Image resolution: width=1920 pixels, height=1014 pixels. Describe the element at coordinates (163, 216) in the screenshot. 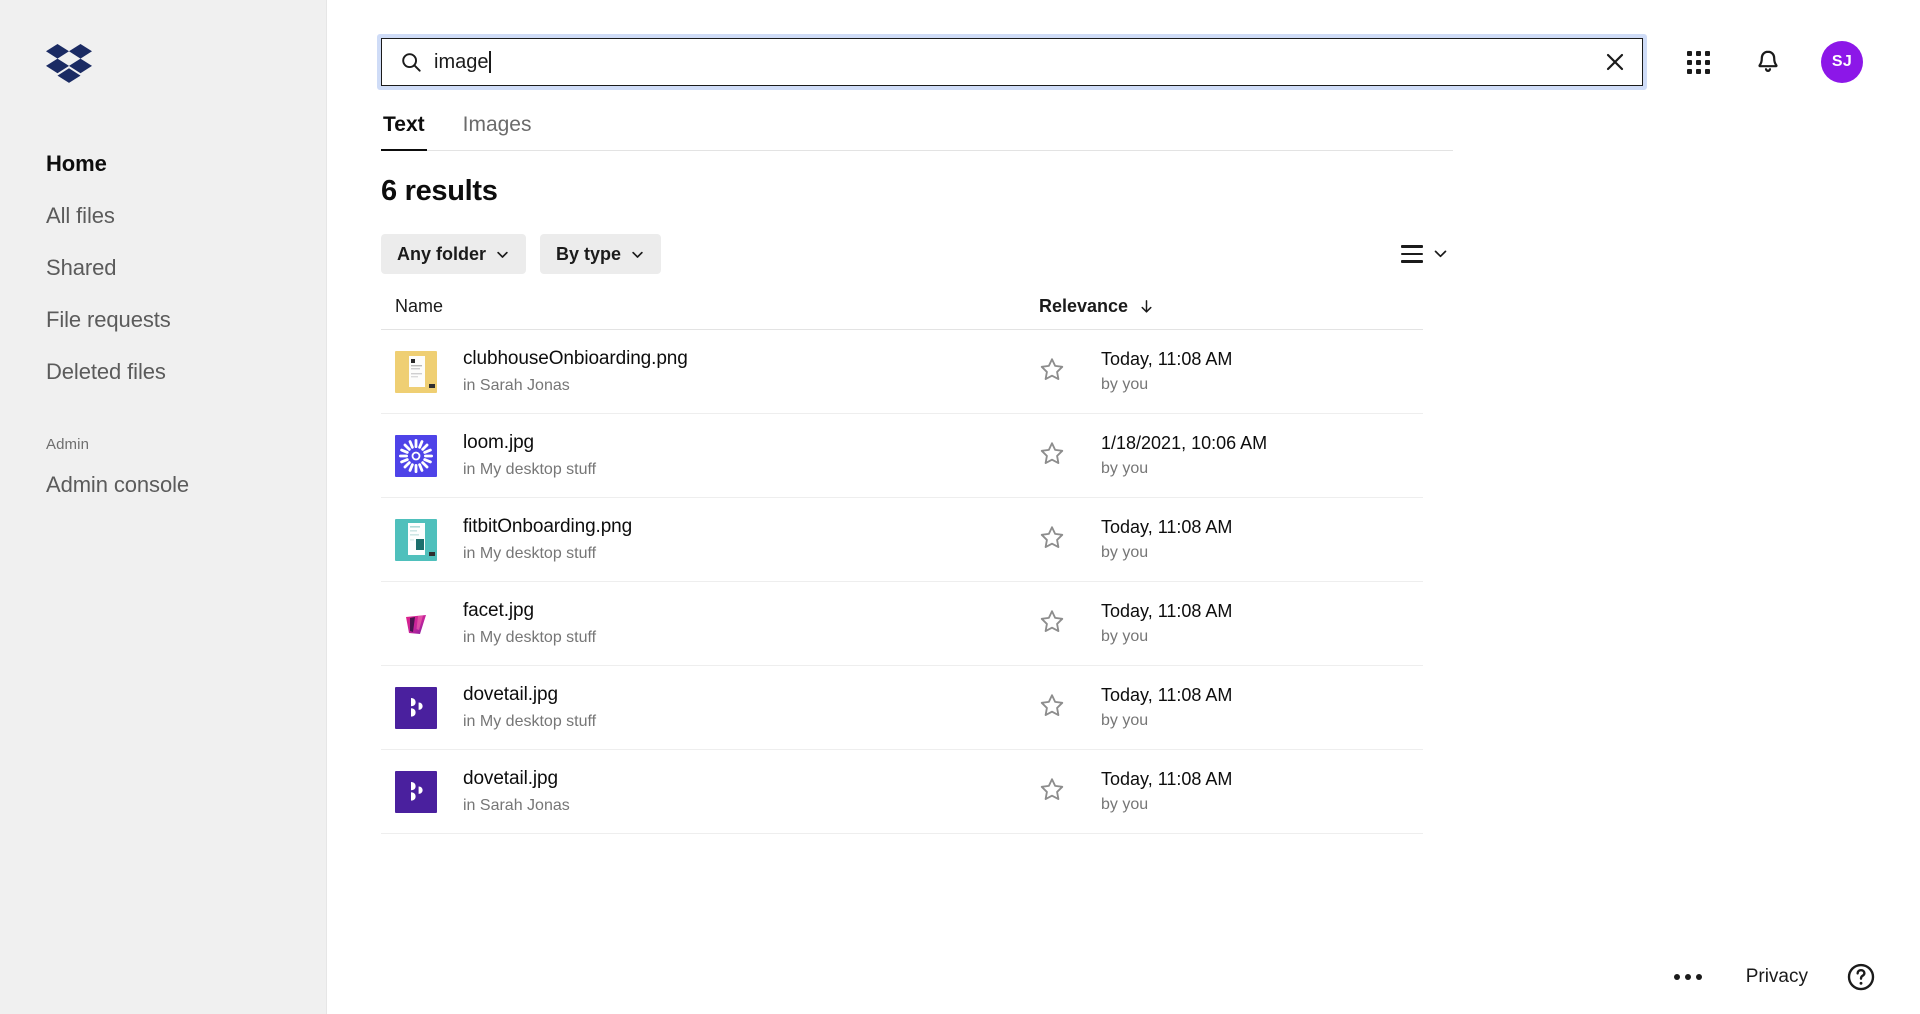

I see `sidebar-item-all-files: All files` at that location.